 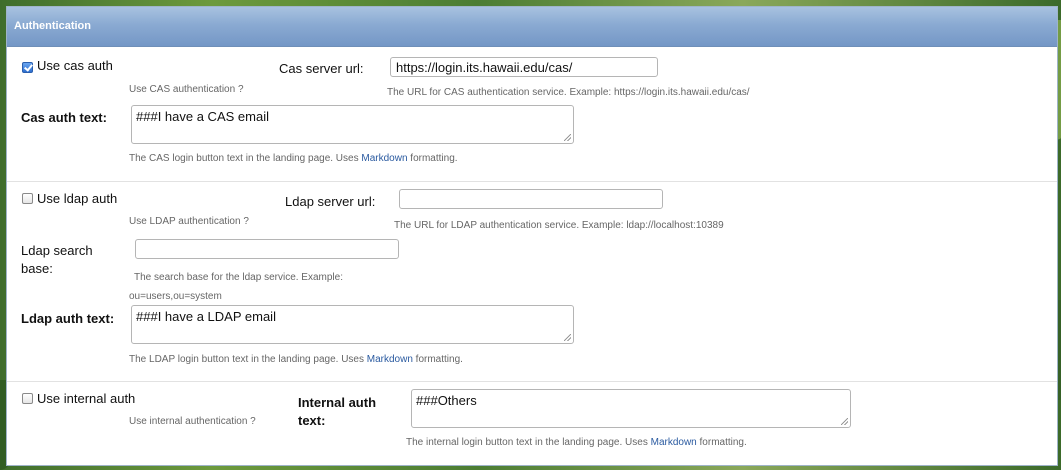 What do you see at coordinates (352, 324) in the screenshot?
I see `ldap-auth-text-input: ###I have a LDAP email` at bounding box center [352, 324].